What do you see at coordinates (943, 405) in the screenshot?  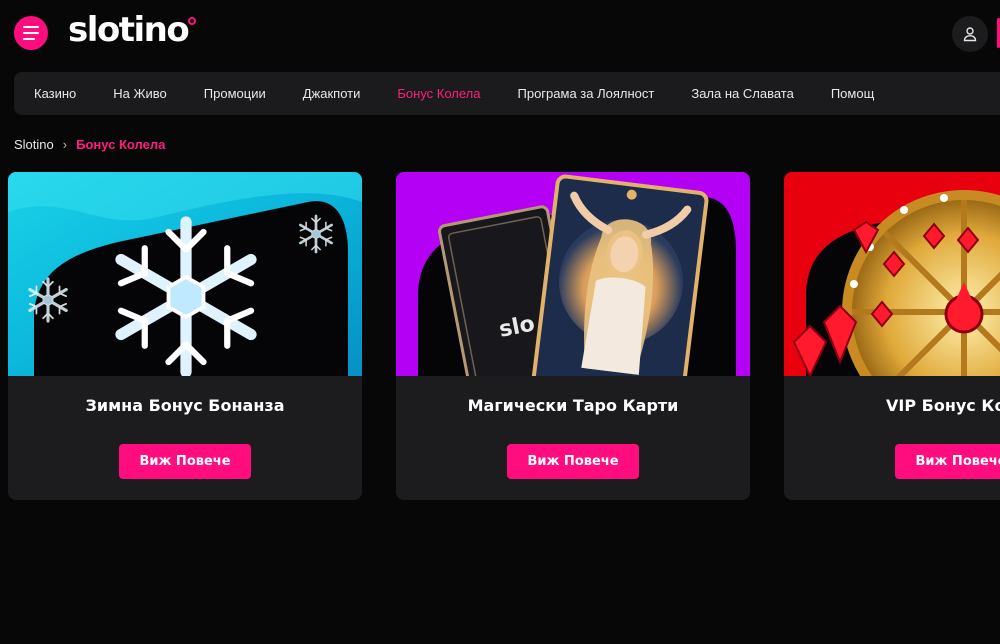 I see `card-title: VIP Бонус Колело` at bounding box center [943, 405].